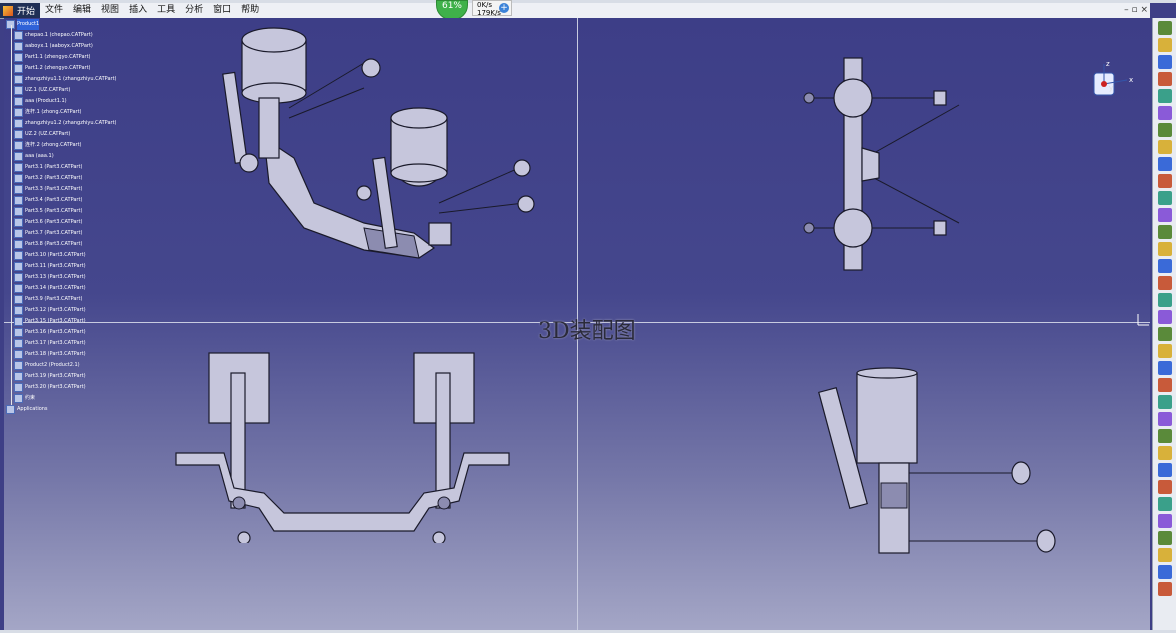 The height and width of the screenshot is (633, 1176). I want to click on tree-node: Part1.1 (zhengyo.CATPart), so click(66, 57).